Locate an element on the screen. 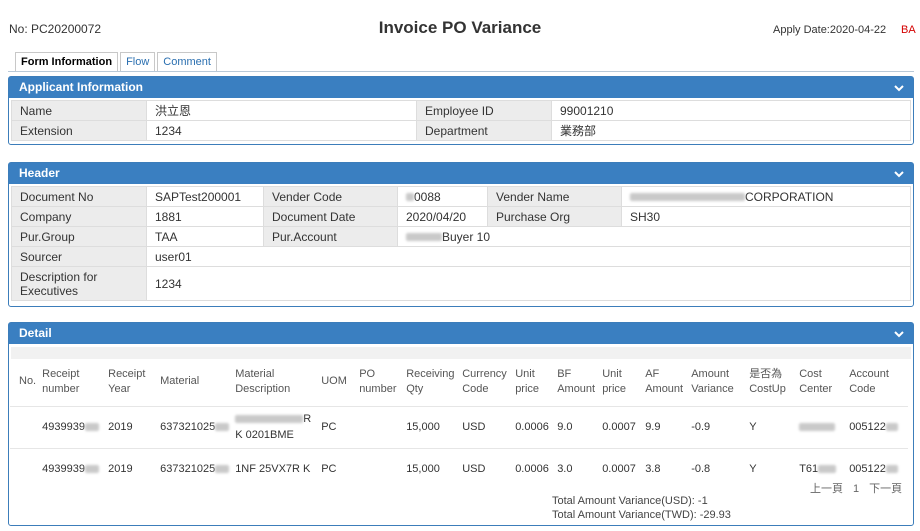 The height and width of the screenshot is (531, 920). vender-code-value: 0088 is located at coordinates (442, 196).